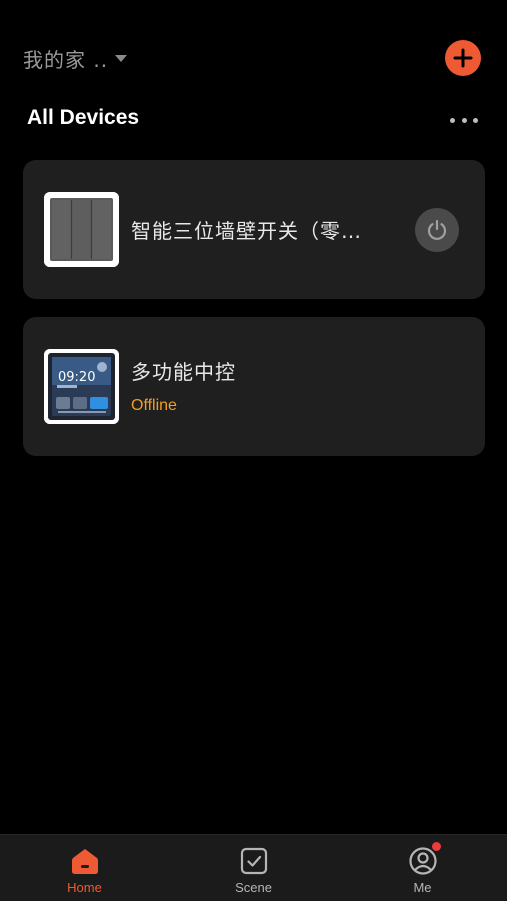 The width and height of the screenshot is (507, 901). I want to click on control-panel-icon: 09:20, so click(81, 386).